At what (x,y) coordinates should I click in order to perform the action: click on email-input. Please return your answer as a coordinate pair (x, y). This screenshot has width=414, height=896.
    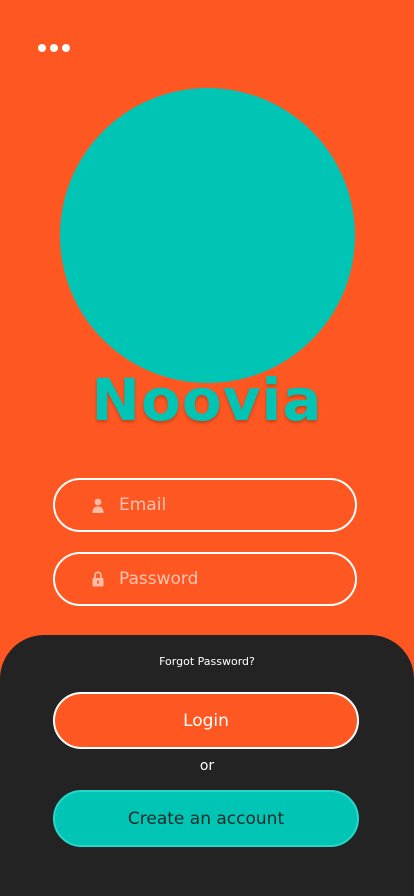
    Looking at the image, I should click on (219, 505).